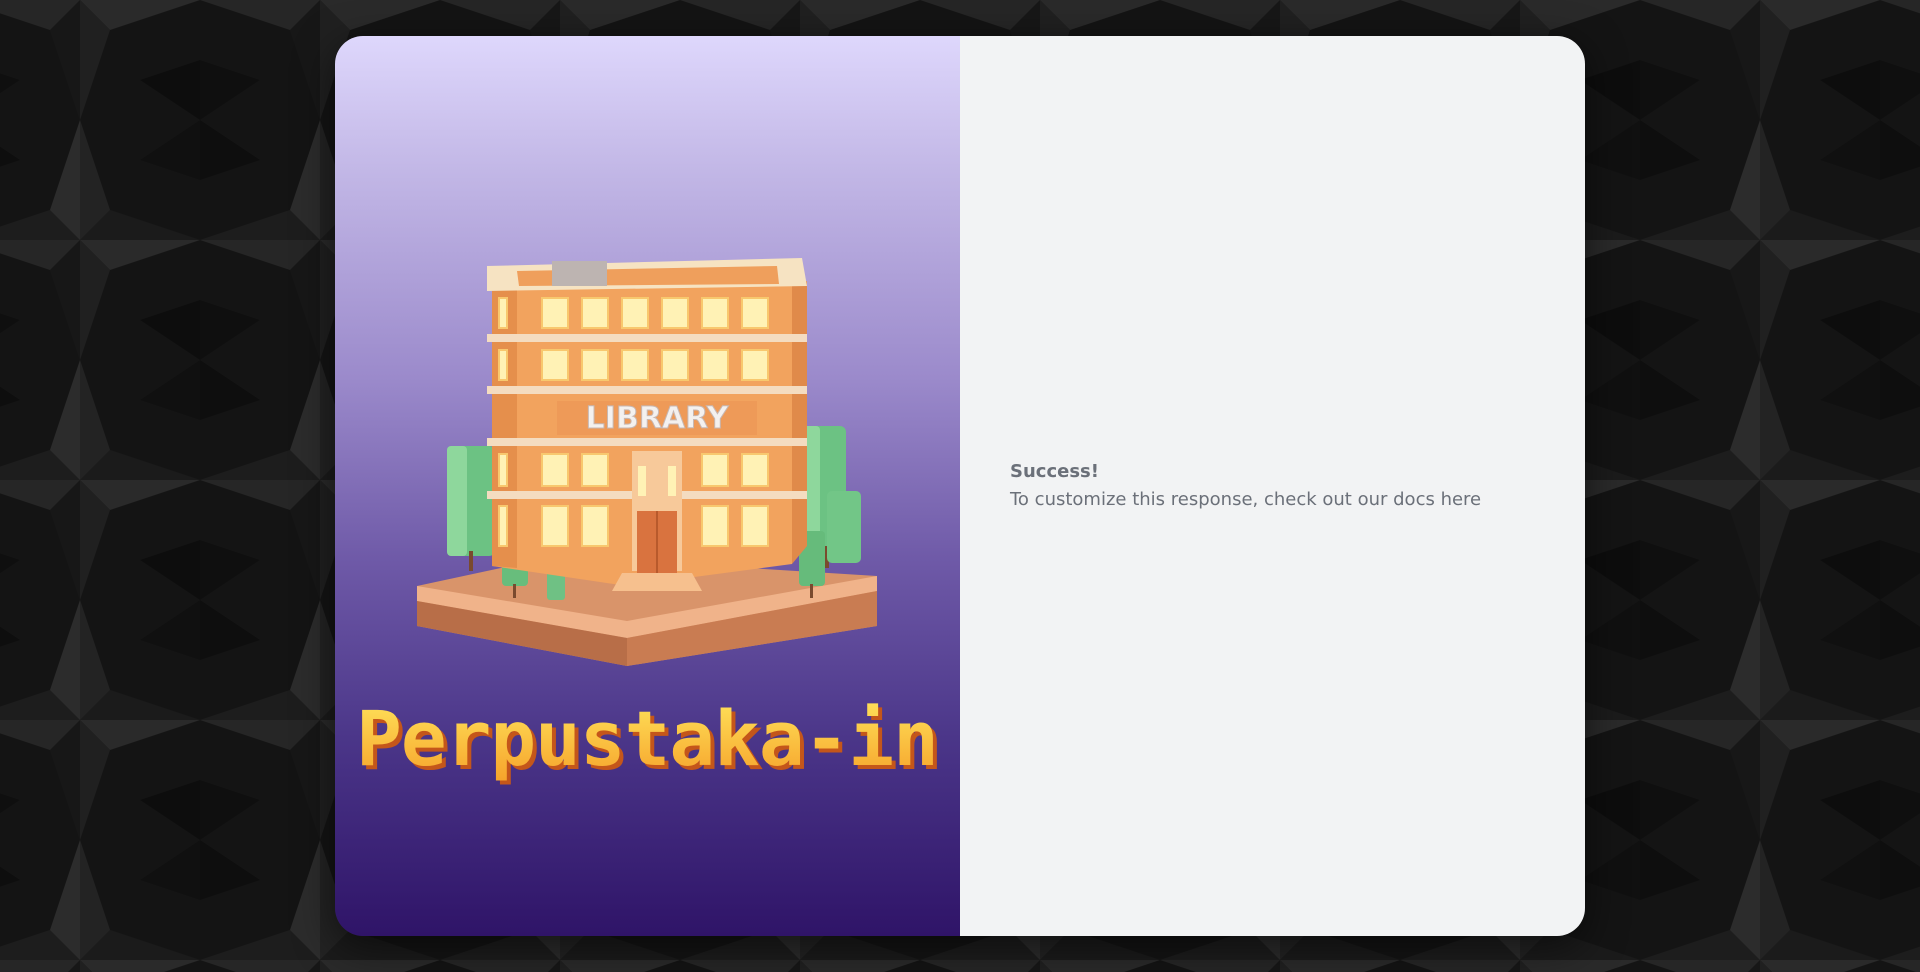  Describe the element at coordinates (658, 418) in the screenshot. I see `building-sign-text: LIBRARY` at that location.